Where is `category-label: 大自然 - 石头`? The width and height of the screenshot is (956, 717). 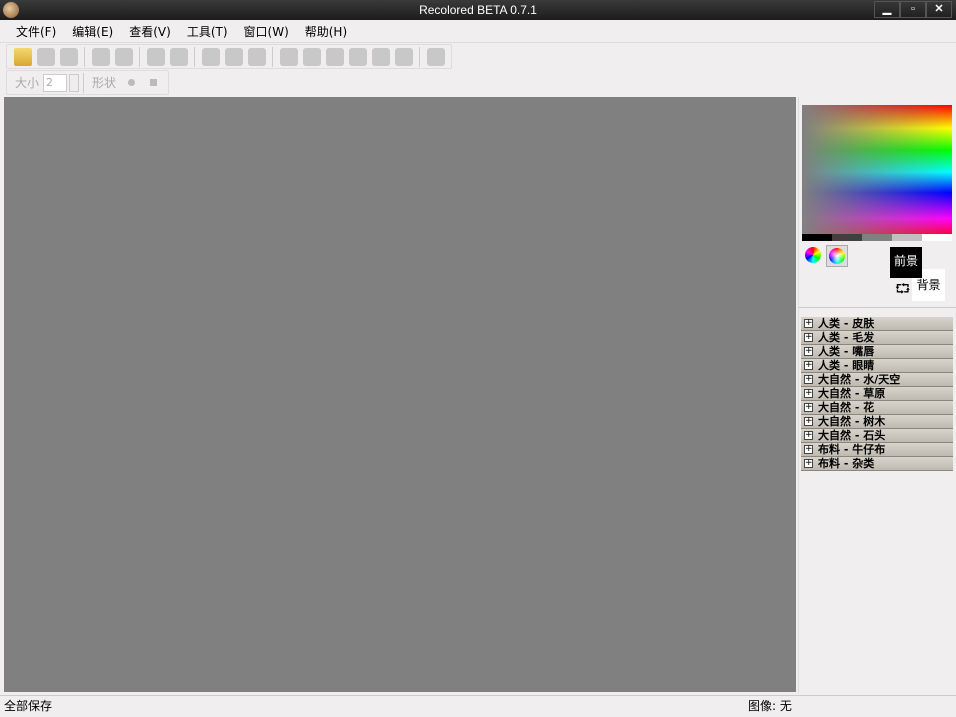 category-label: 大自然 - 石头 is located at coordinates (852, 435).